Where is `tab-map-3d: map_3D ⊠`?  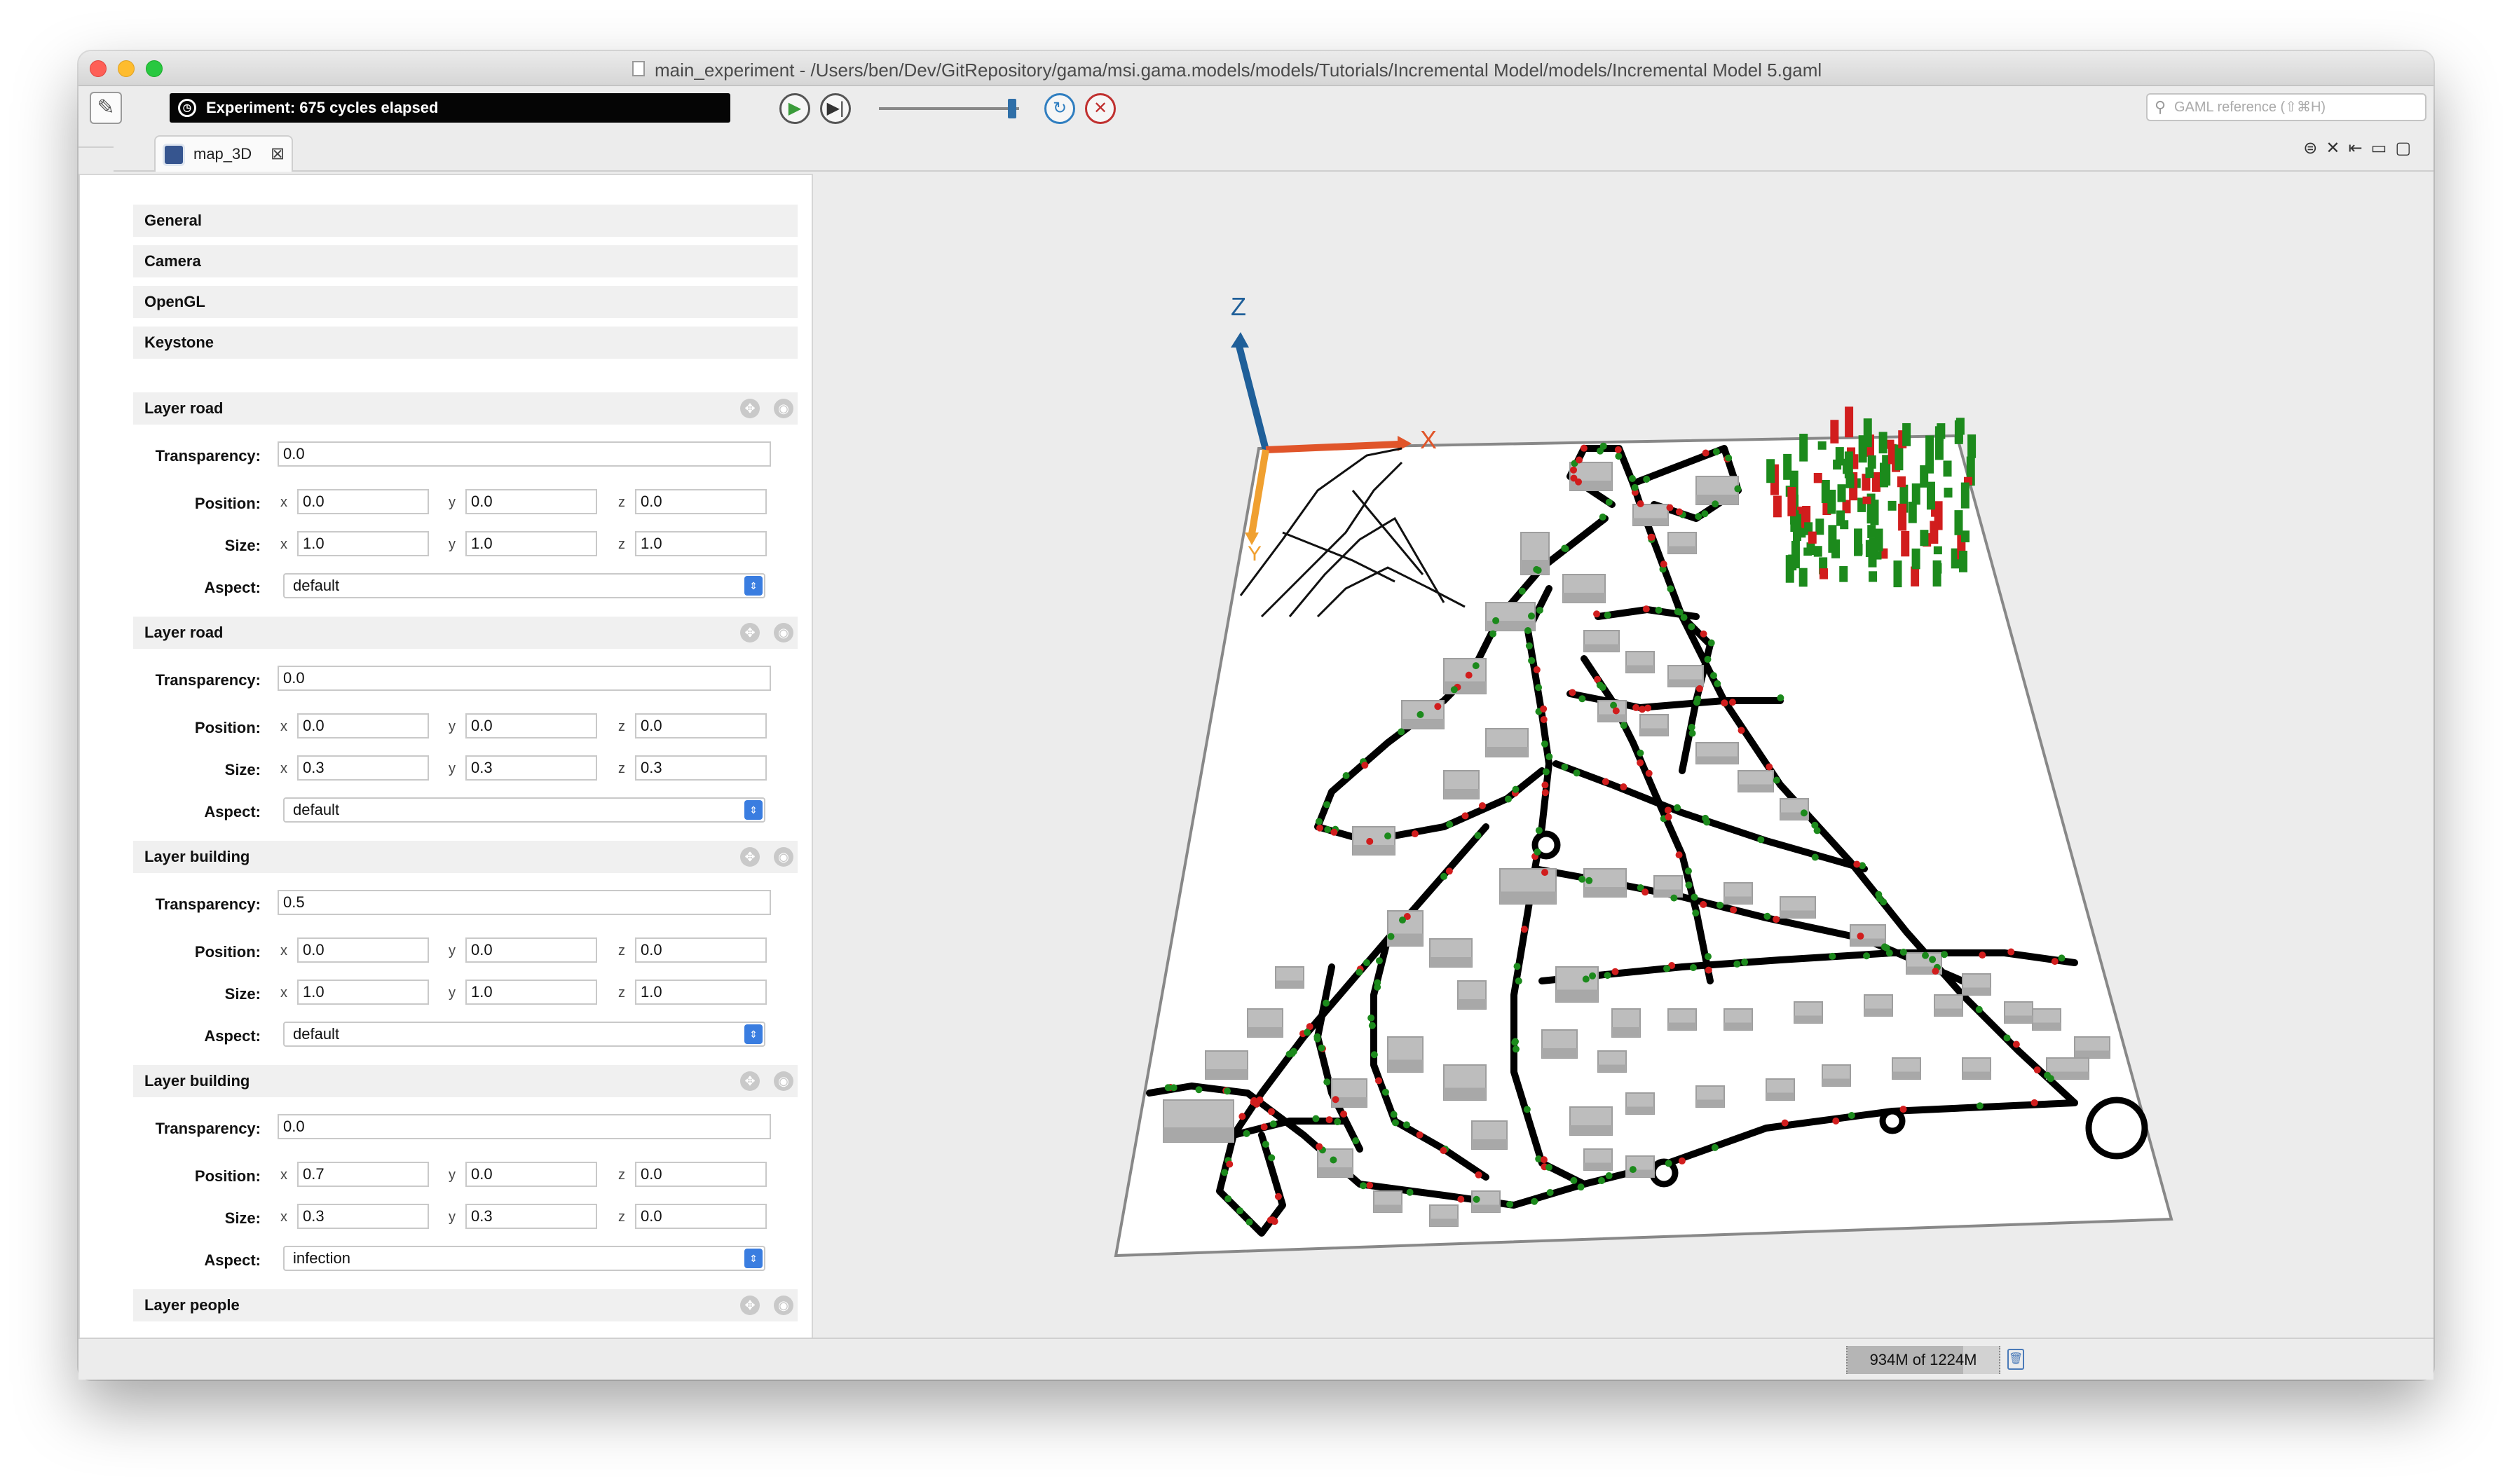
tab-map-3d: map_3D ⊠ is located at coordinates (223, 153).